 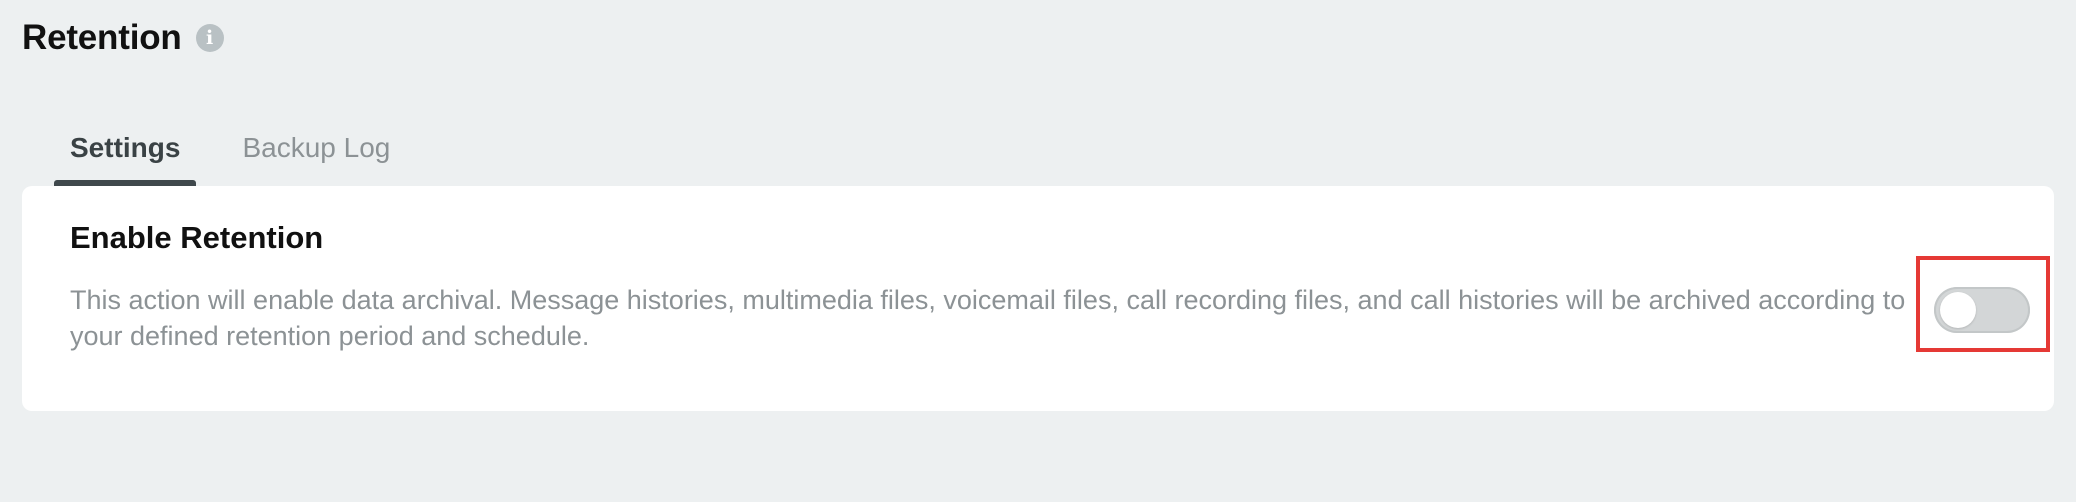 I want to click on info-icon: i, so click(x=209, y=38).